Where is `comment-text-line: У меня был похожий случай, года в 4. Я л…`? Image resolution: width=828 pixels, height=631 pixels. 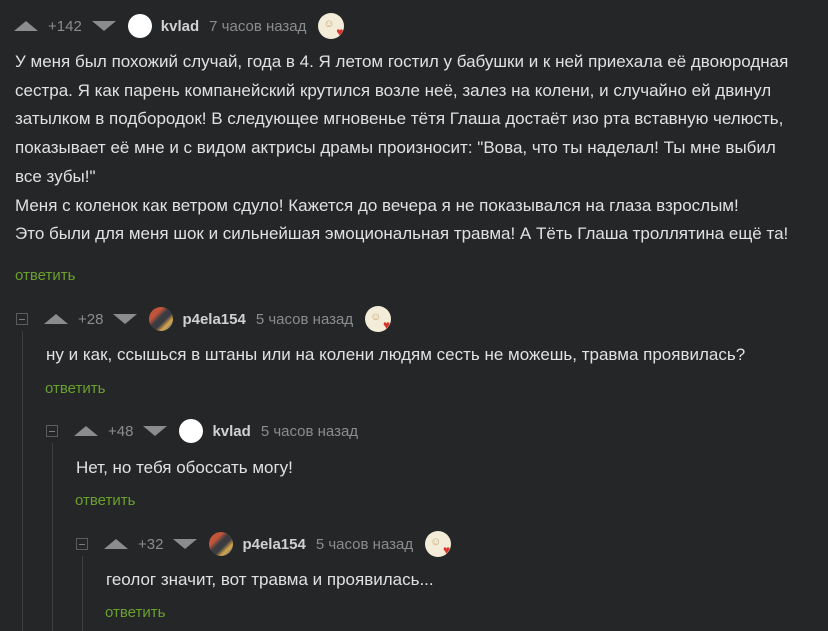
comment-text-line: У меня был похожий случай, года в 4. Я л… is located at coordinates (402, 61).